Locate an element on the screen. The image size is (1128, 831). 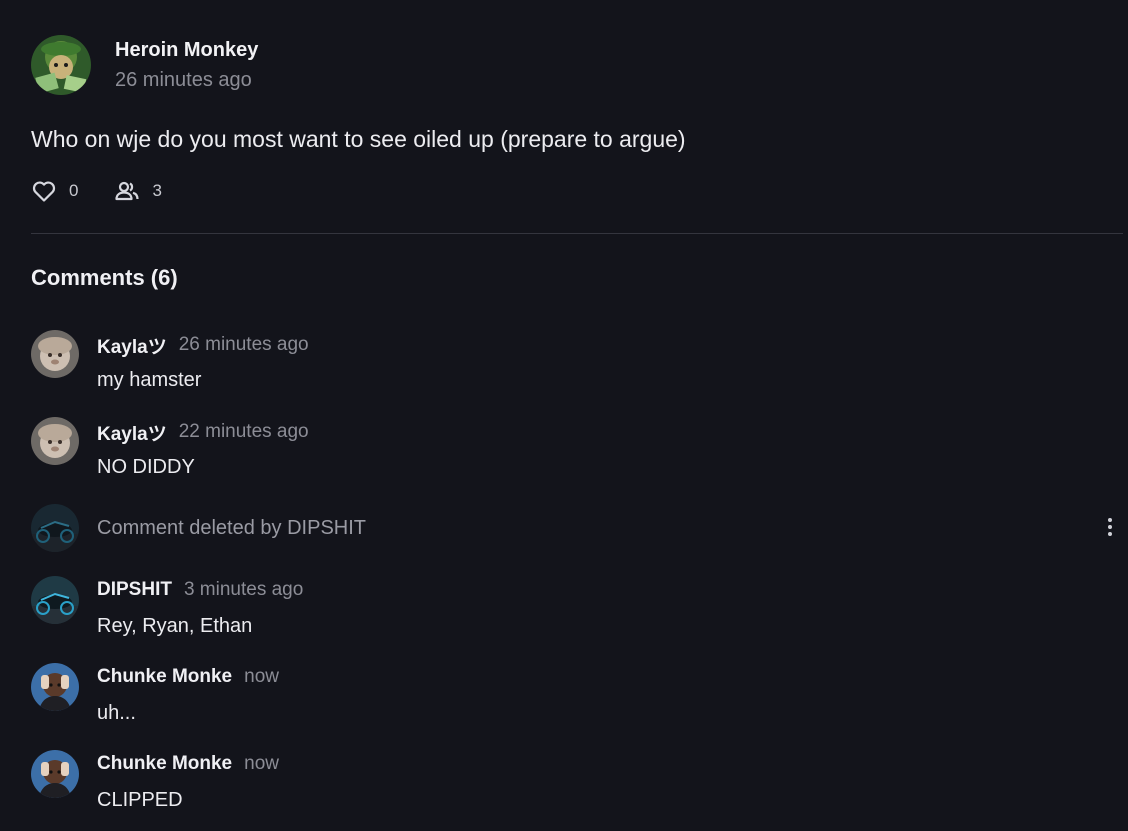
comment-timestamp: 3 minutes ago is located at coordinates (243, 589).